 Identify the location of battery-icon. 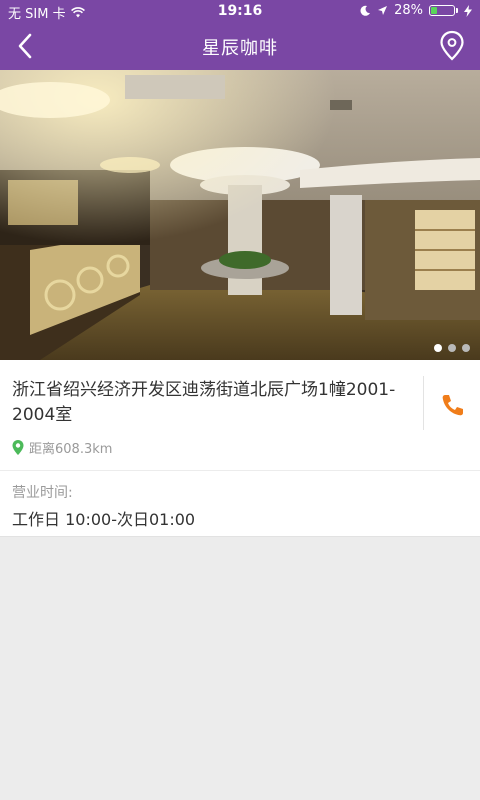
(442, 10).